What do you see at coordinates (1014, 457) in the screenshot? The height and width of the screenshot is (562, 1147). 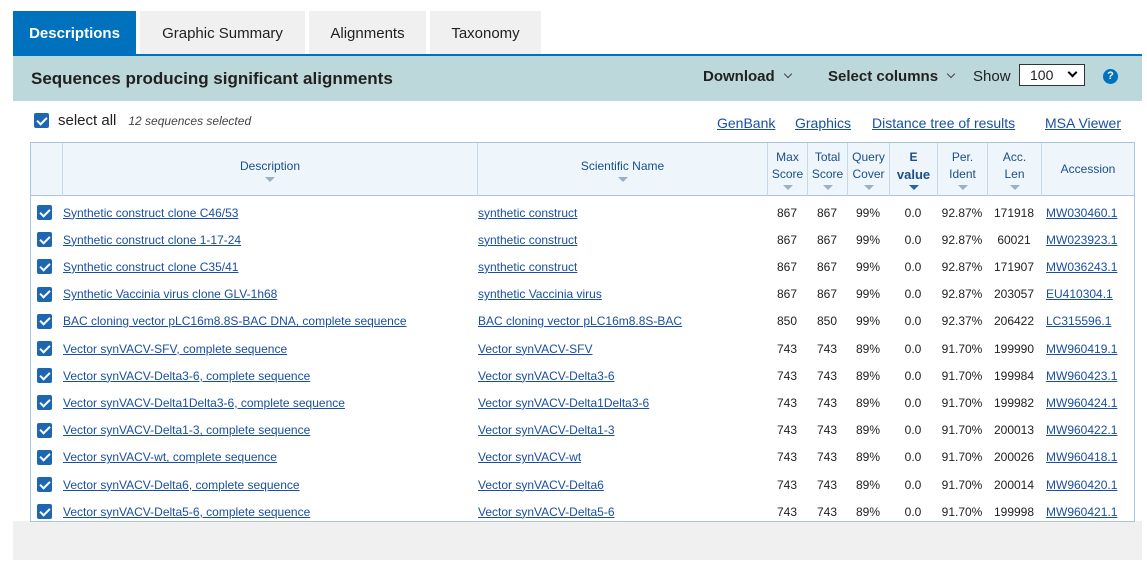 I see `acc-len-value: 200026` at bounding box center [1014, 457].